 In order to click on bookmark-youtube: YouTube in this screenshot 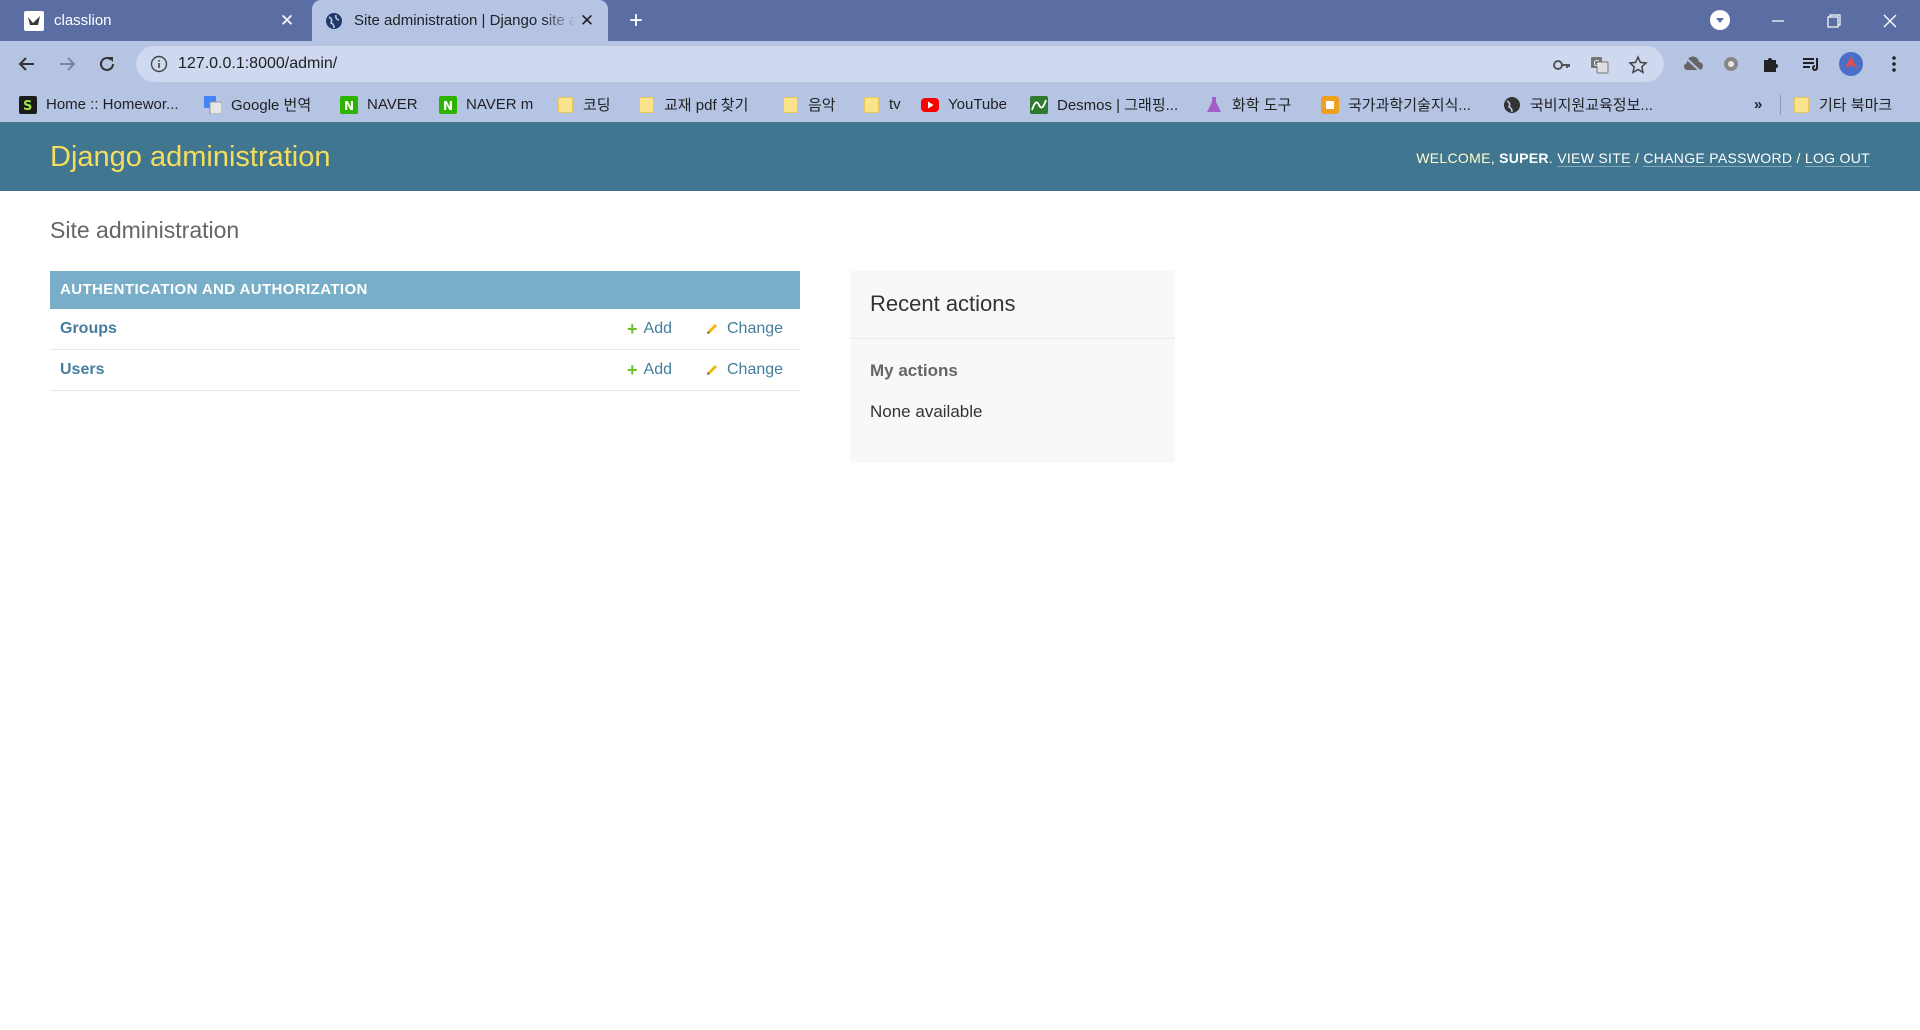, I will do `click(964, 104)`.